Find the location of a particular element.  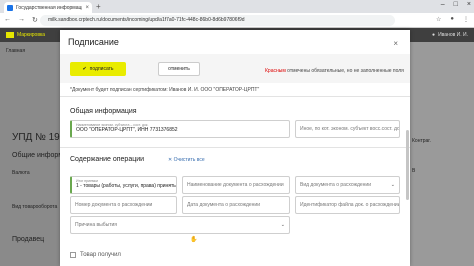

discrepancy-doc-number-field: Номер документа о расхождении is located at coordinates (123, 205).